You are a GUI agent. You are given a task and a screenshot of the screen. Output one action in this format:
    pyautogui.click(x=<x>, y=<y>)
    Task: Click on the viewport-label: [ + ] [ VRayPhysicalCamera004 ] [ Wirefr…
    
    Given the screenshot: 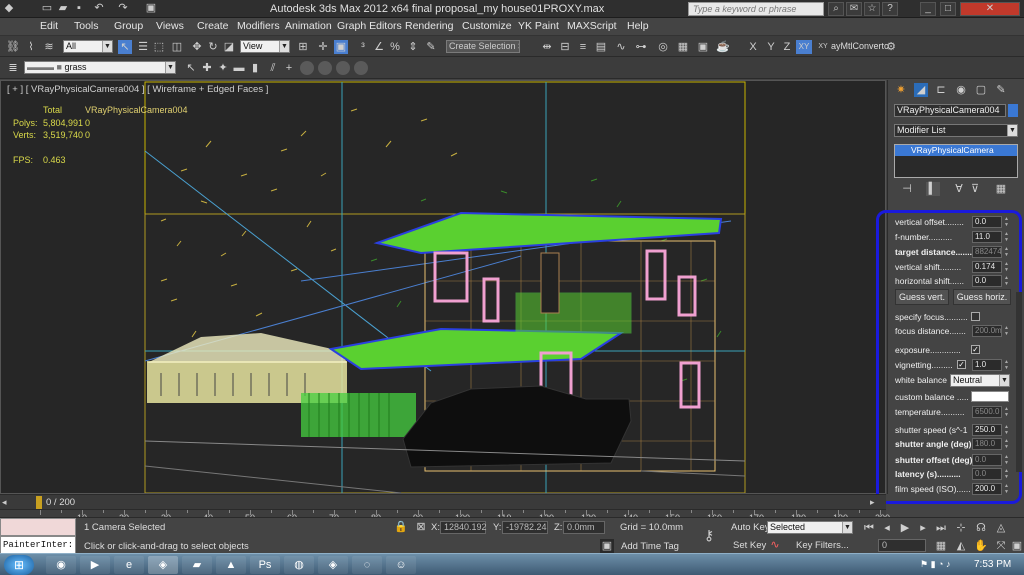 What is the action you would take?
    pyautogui.click(x=137, y=89)
    